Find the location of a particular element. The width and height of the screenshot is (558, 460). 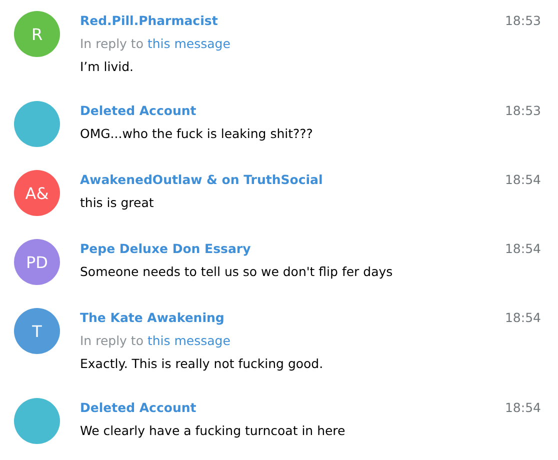

sender-name: The Kate Awakening is located at coordinates (152, 317).